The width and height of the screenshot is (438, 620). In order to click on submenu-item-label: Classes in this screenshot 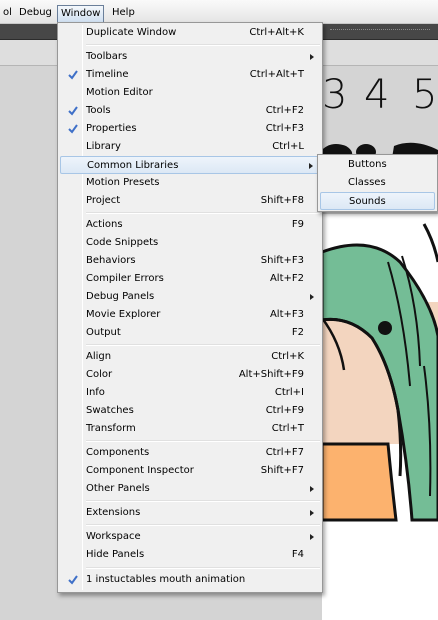, I will do `click(367, 182)`.